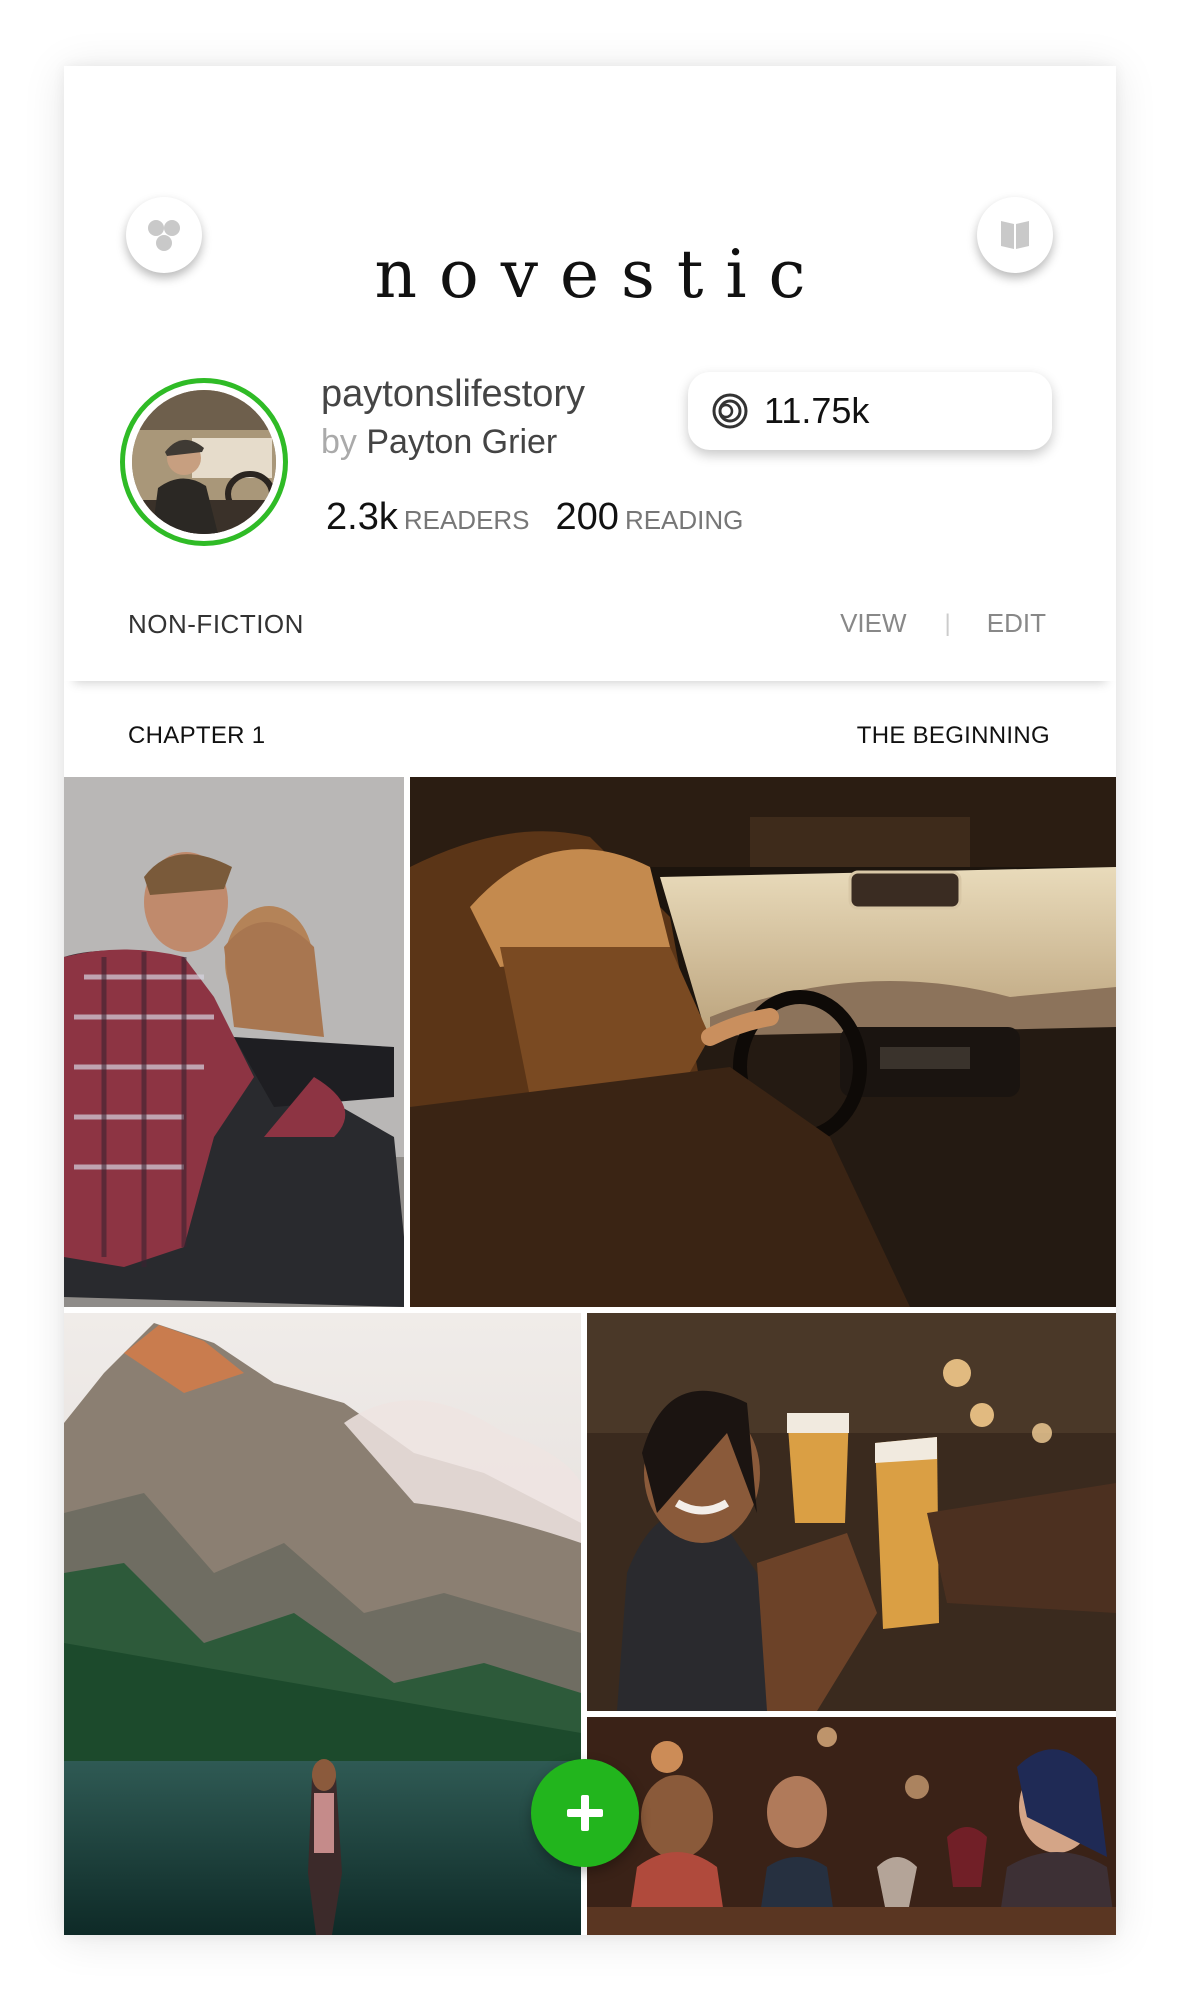  I want to click on gallery-photo-couple, so click(234, 1042).